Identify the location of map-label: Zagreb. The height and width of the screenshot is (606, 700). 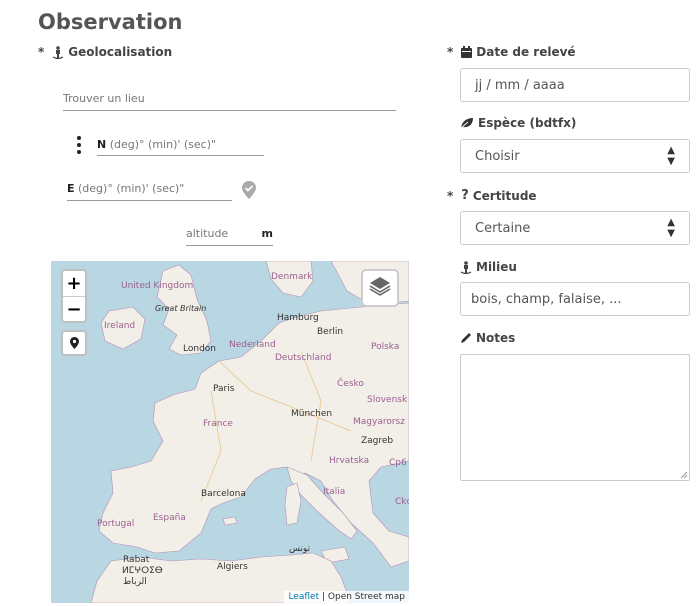
(377, 441).